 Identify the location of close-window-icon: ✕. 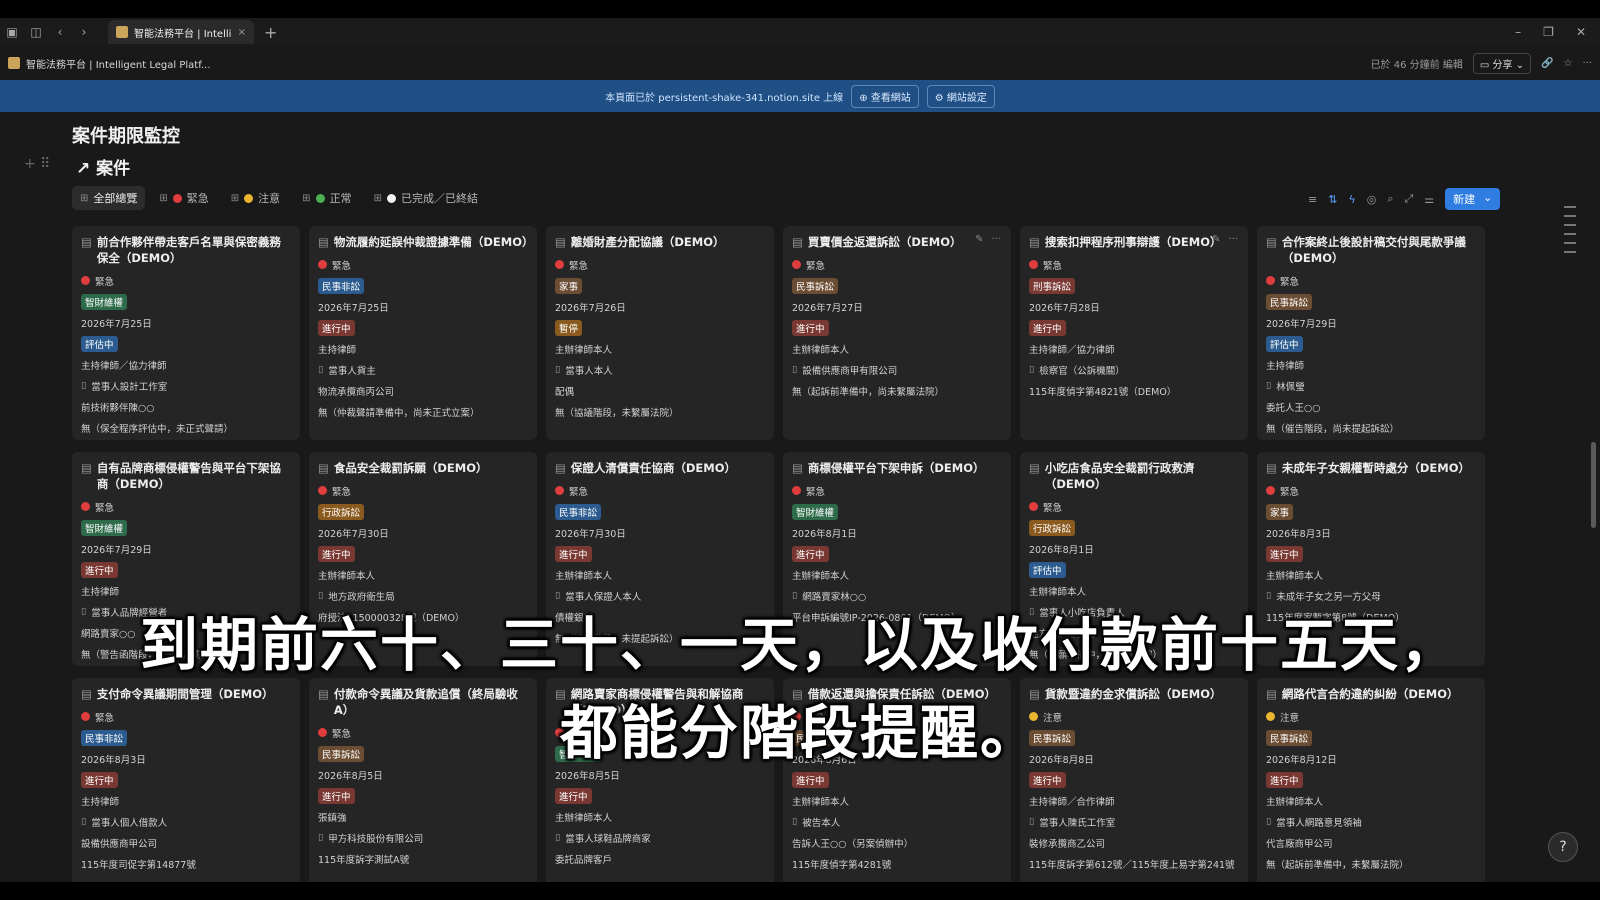
(1581, 32).